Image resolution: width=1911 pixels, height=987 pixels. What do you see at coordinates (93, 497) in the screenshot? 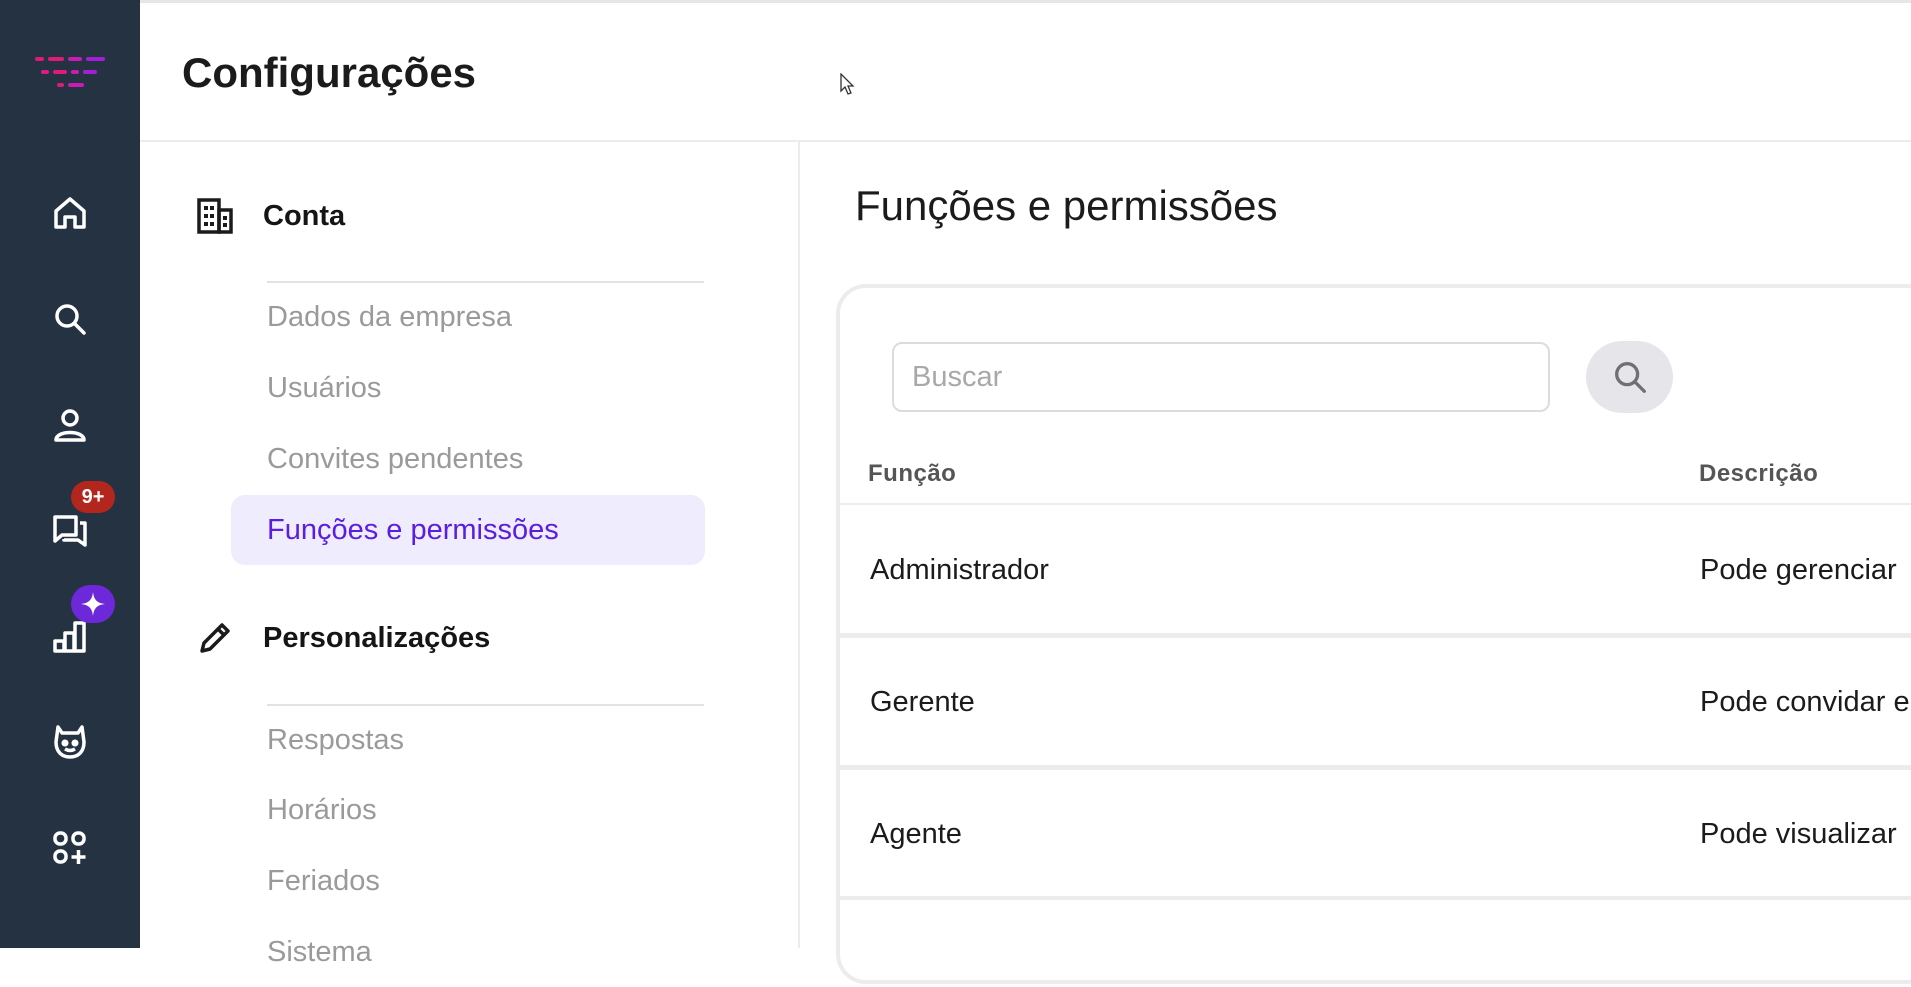
I see `notification-badge: 9+` at bounding box center [93, 497].